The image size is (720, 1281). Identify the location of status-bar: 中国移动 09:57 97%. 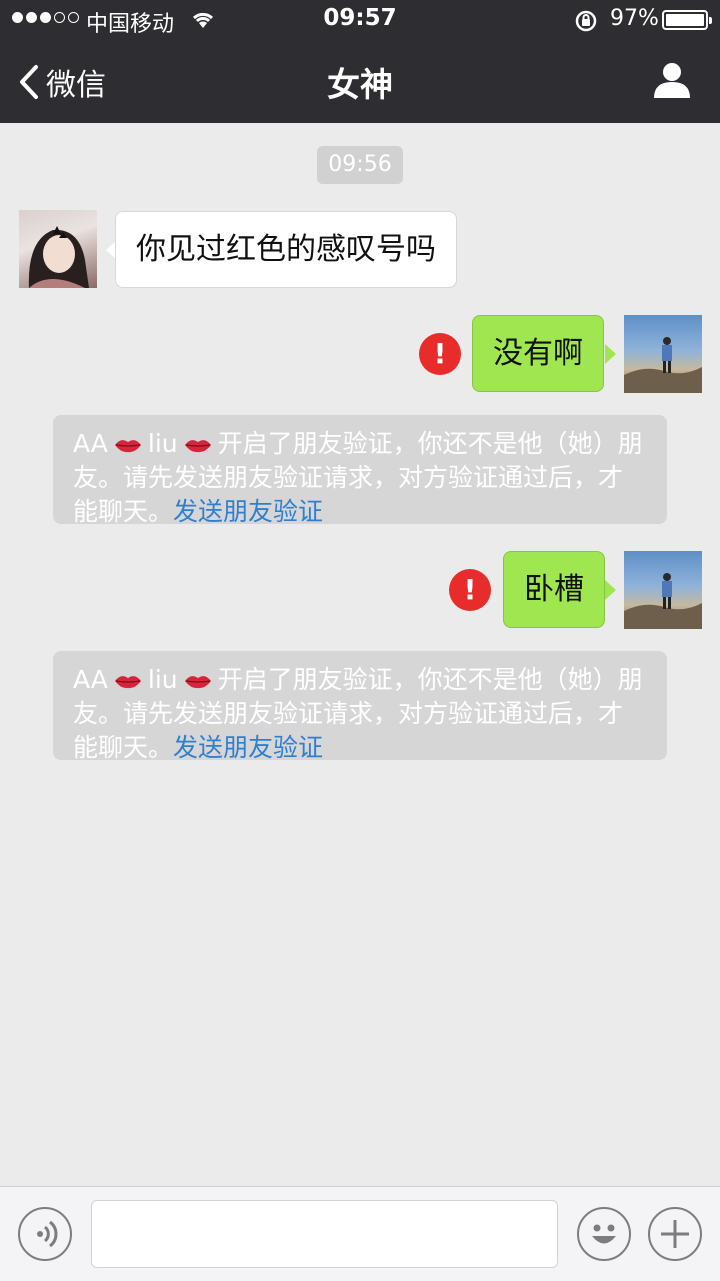
(360, 20).